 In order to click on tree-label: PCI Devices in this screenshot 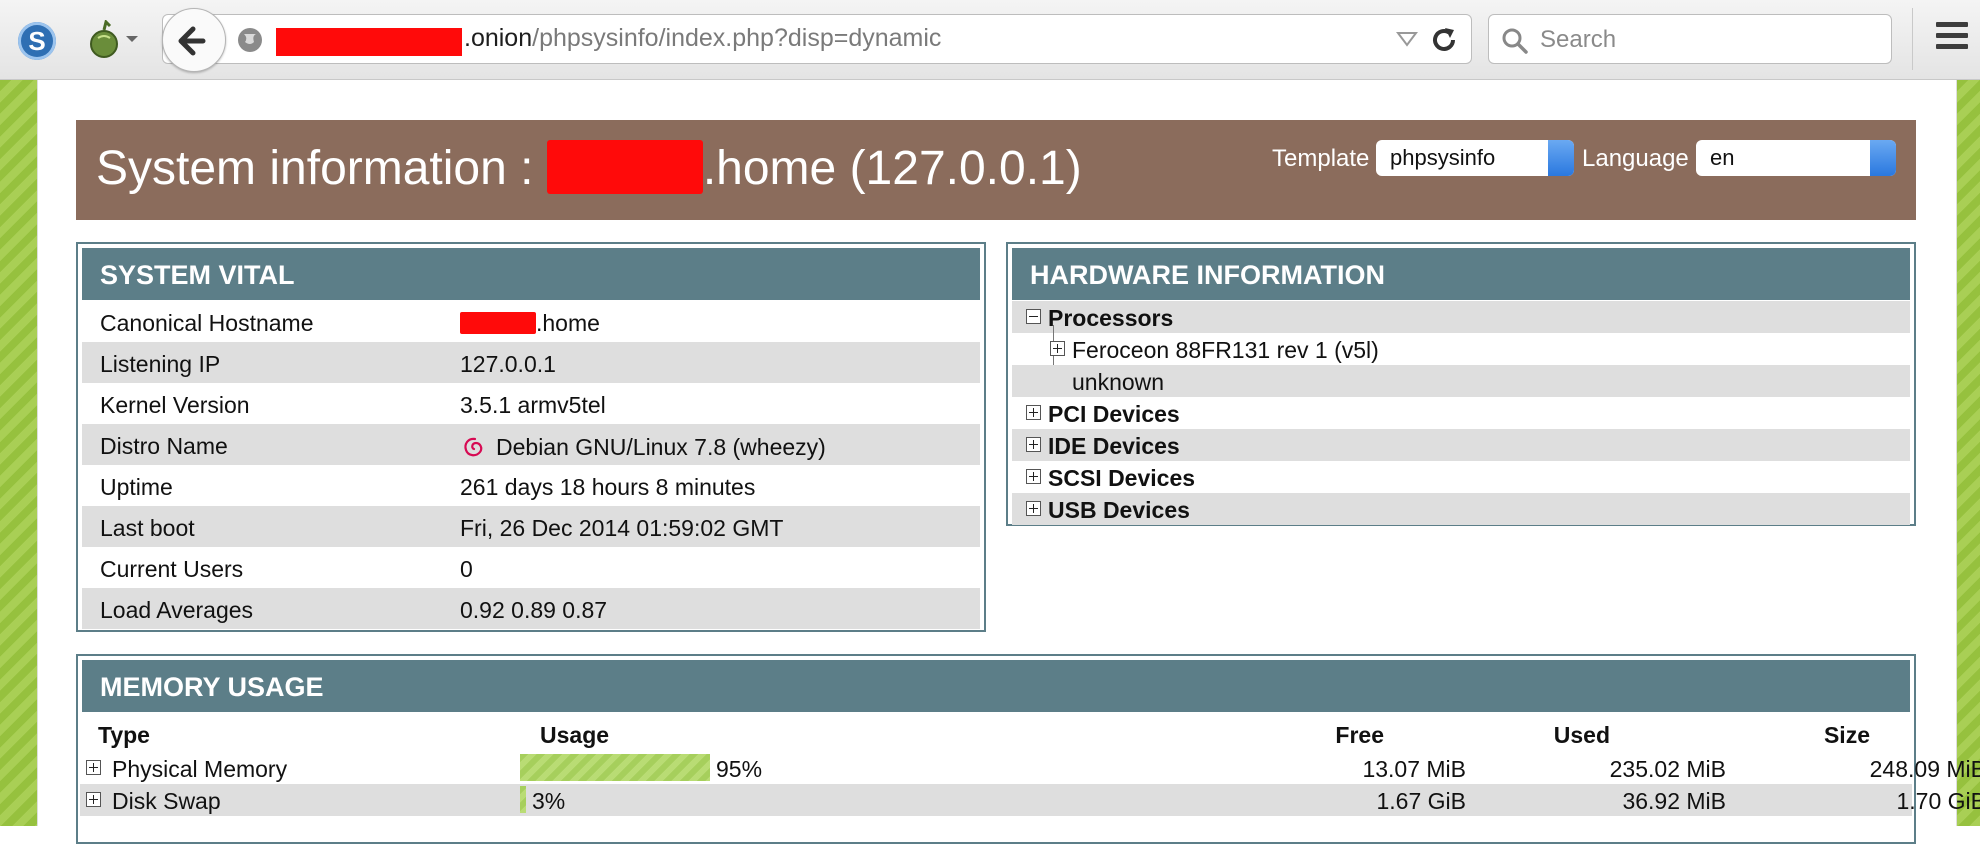, I will do `click(1114, 414)`.